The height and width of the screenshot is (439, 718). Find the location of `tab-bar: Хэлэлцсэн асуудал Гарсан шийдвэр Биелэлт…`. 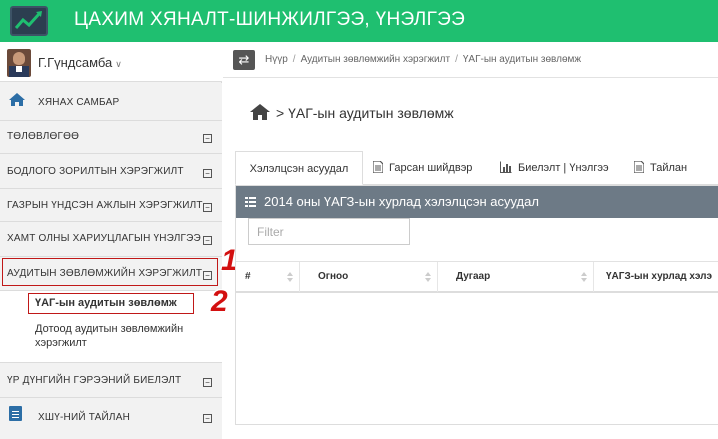

tab-bar: Хэлэлцсэн асуудал Гарсан шийдвэр Биелэлт… is located at coordinates (476, 168).